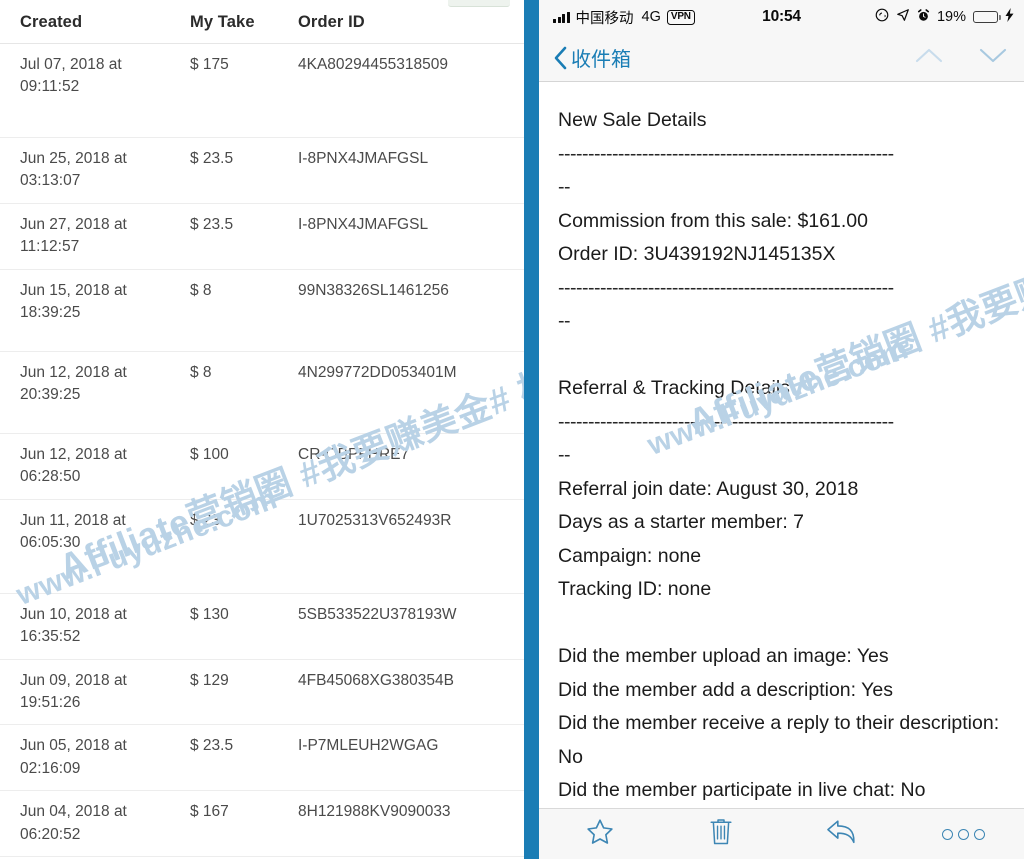 Image resolution: width=1024 pixels, height=859 pixels. I want to click on more-actions-button, so click(963, 834).